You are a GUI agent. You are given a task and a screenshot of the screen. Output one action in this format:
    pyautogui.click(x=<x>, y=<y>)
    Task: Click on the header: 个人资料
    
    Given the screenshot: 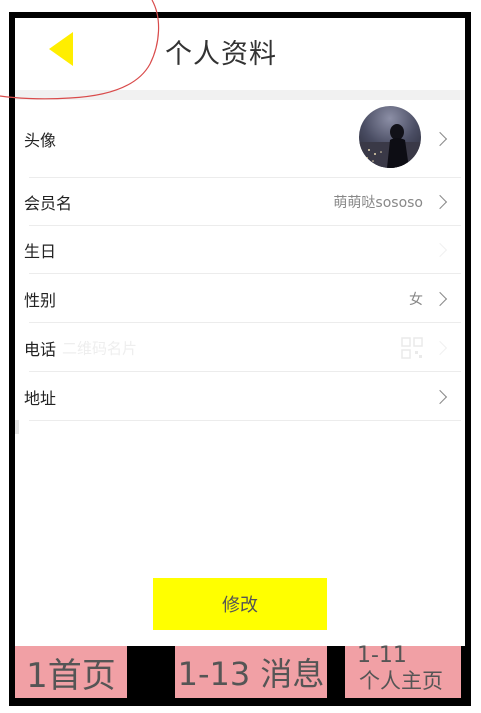 What is the action you would take?
    pyautogui.click(x=240, y=53)
    